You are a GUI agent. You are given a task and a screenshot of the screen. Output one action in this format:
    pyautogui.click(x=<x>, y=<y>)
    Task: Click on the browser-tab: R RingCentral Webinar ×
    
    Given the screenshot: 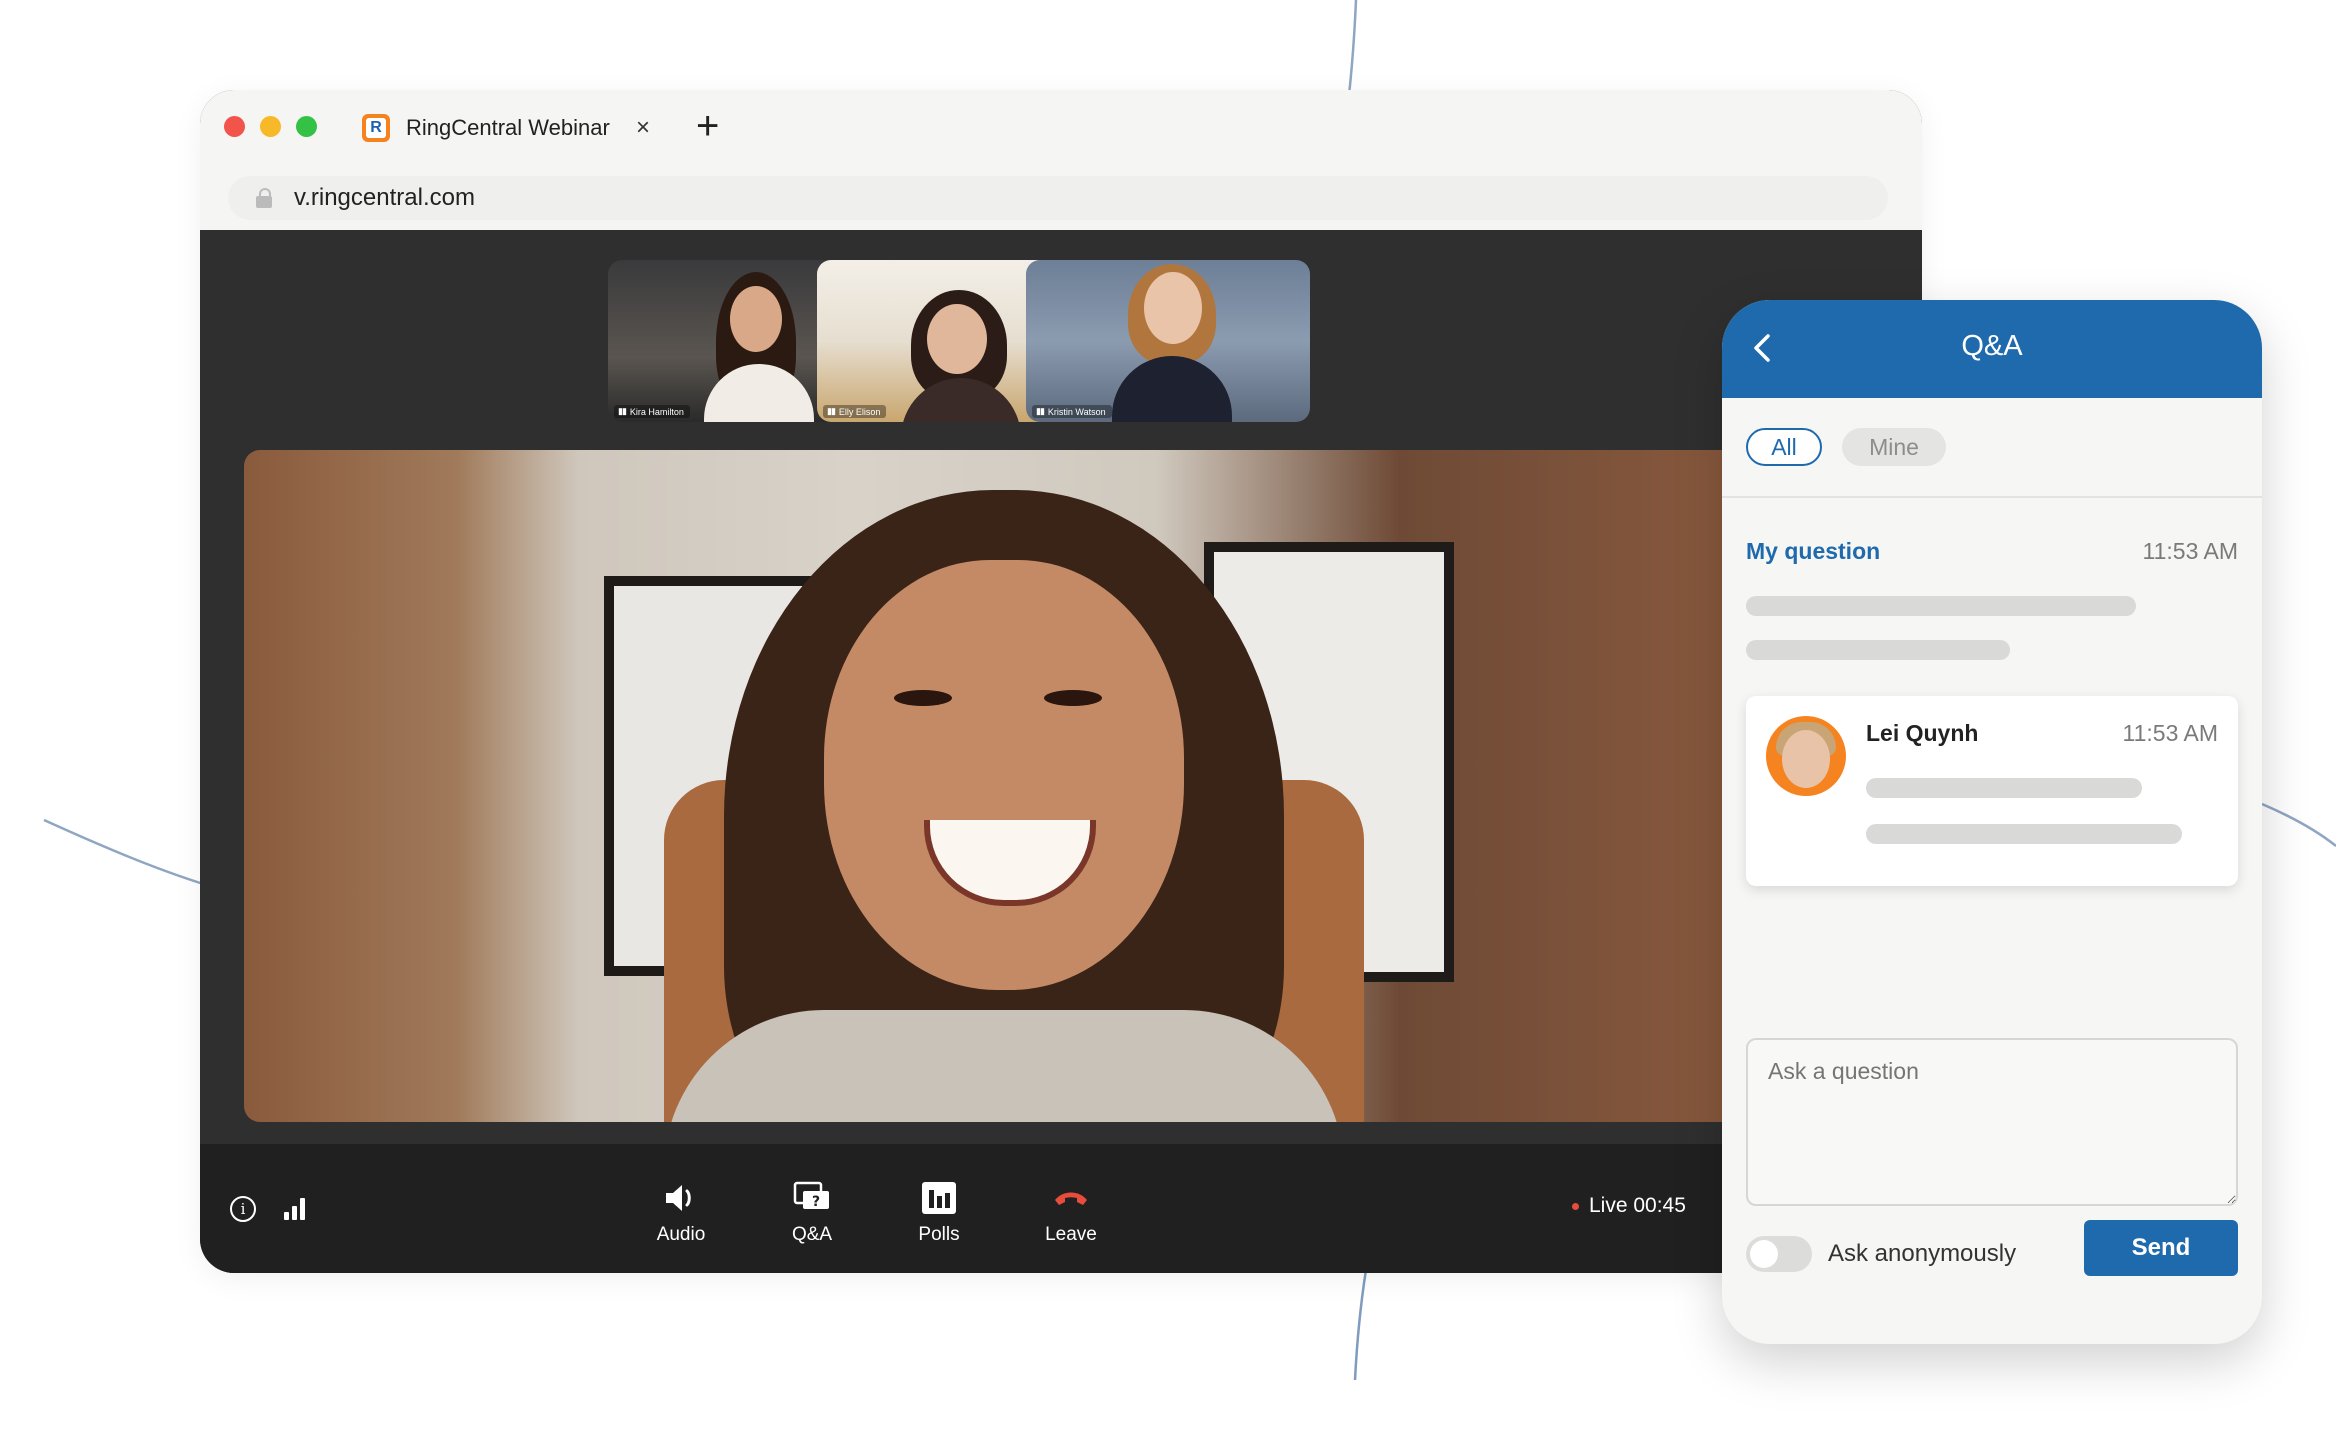 What is the action you would take?
    pyautogui.click(x=508, y=128)
    